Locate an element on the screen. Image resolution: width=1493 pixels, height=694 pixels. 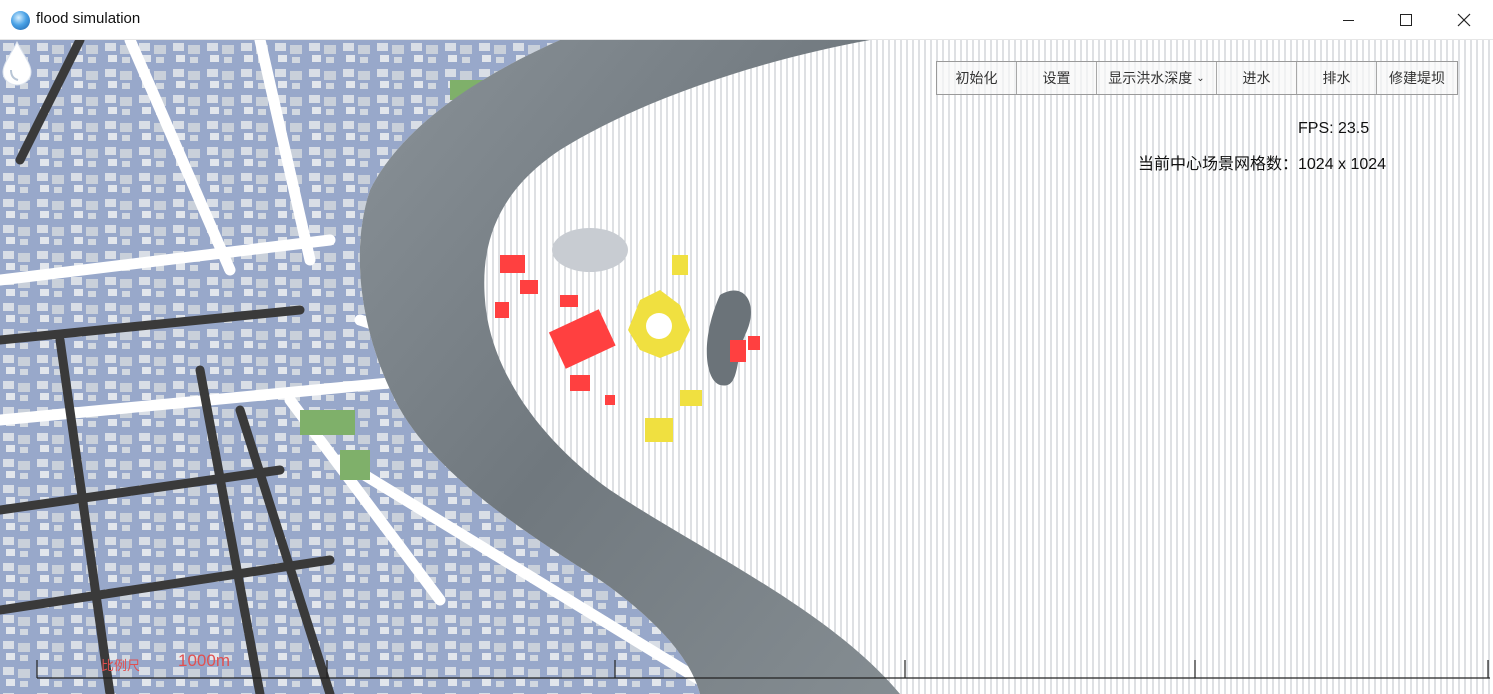
inflow-button: 进水 is located at coordinates (1257, 78).